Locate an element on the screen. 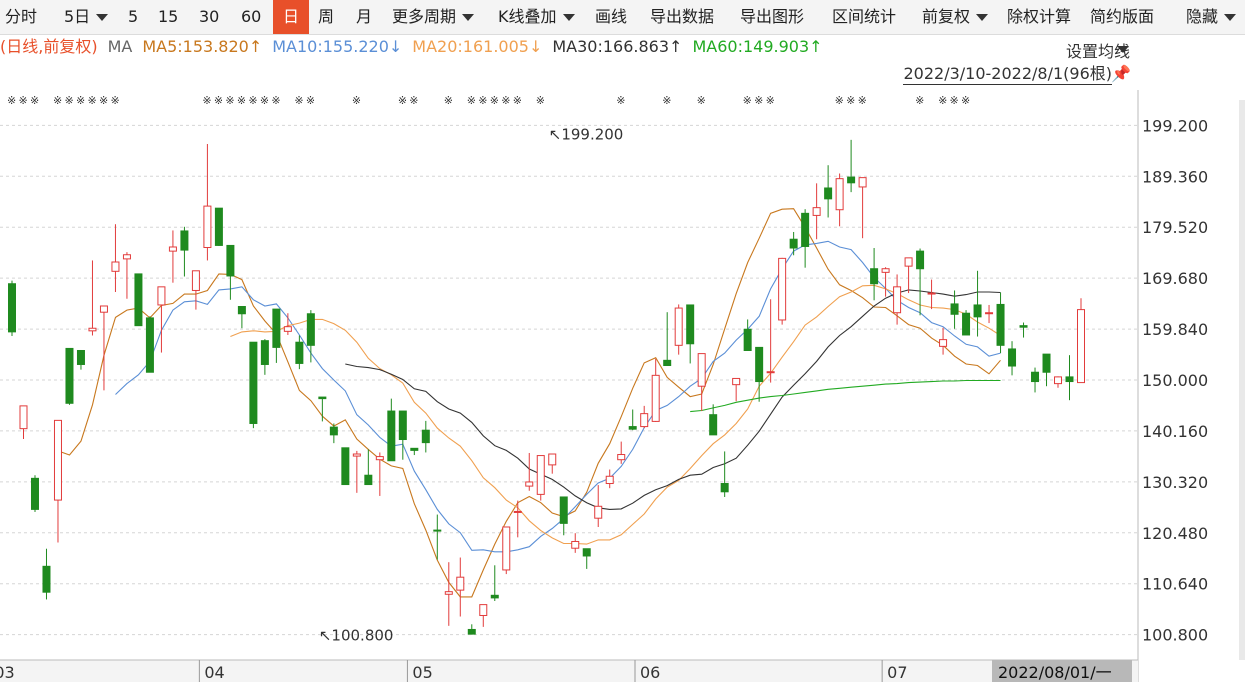 This screenshot has width=1245, height=682. y-tick-label: 189.360 is located at coordinates (1175, 176).